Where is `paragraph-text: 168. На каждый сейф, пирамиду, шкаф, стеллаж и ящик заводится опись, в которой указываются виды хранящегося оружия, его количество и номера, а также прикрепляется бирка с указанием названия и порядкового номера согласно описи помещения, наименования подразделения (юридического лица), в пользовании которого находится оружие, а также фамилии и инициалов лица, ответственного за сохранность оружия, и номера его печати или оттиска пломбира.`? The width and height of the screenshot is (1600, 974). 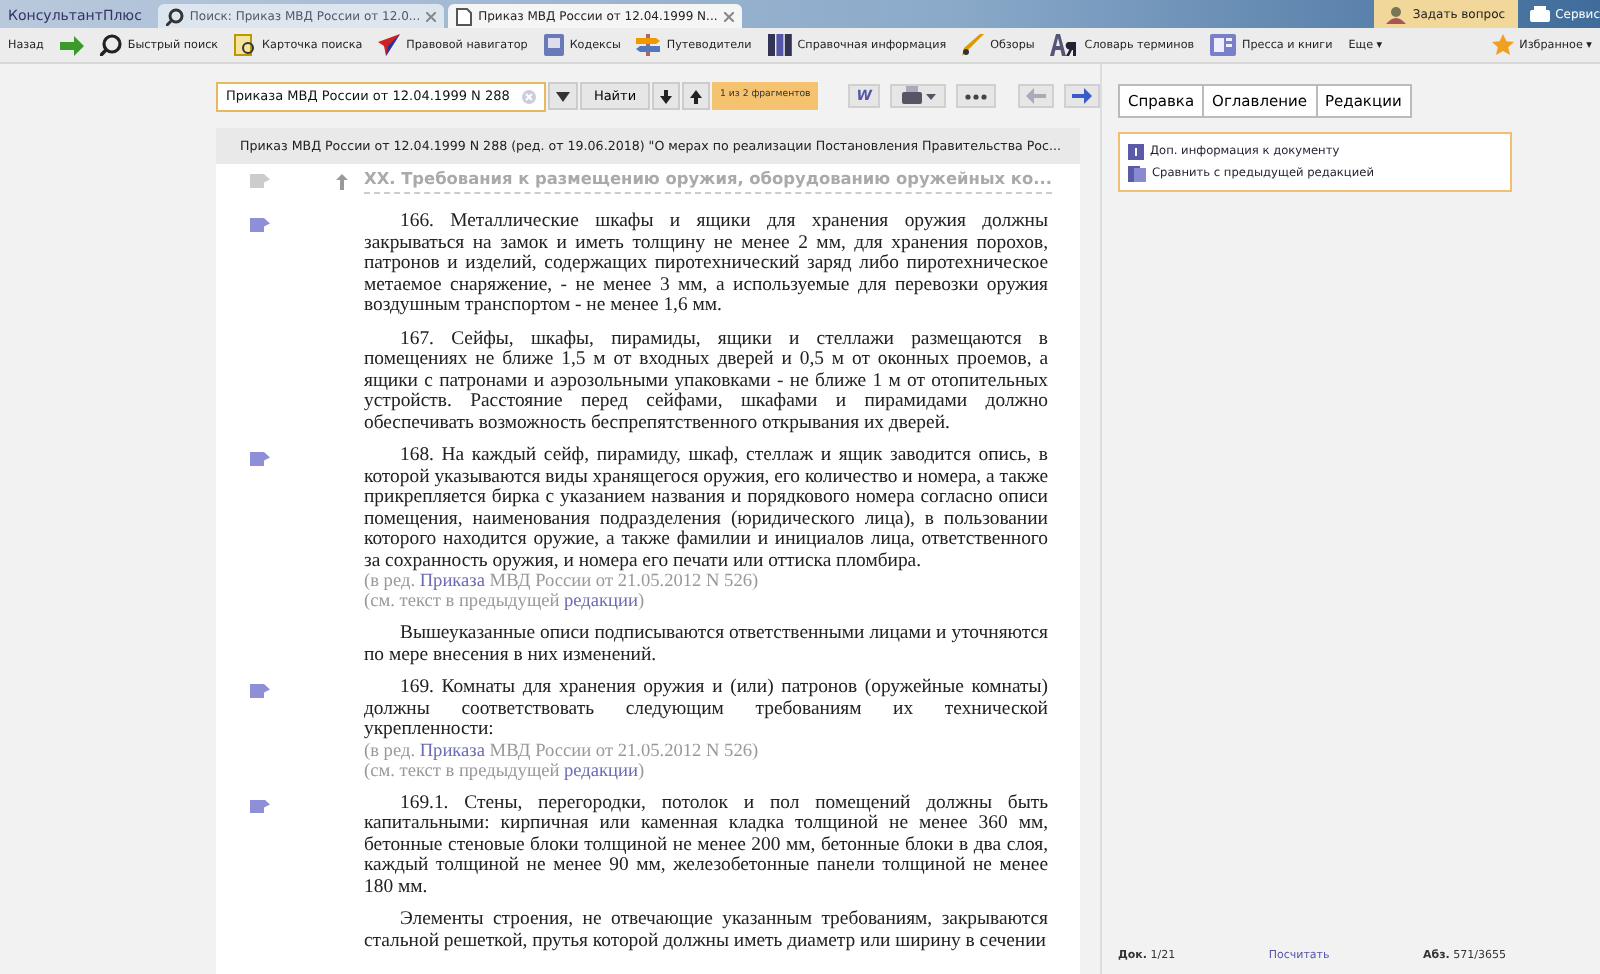
paragraph-text: 168. На каждый сейф, пирамиду, шкаф, стеллаж и ящик заводится опись, в которой указываются виды хранящегося оружия, его количество и номера, а также прикрепляется бирка с указанием названия и порядкового номера согласно описи помещения, наименования подразделения (юридического лица), в пользовании которого находится оружие, а также фамилии и инициалов лица, ответственного за сохранность оружия, и номера его печати или оттиска пломбира. is located at coordinates (706, 509).